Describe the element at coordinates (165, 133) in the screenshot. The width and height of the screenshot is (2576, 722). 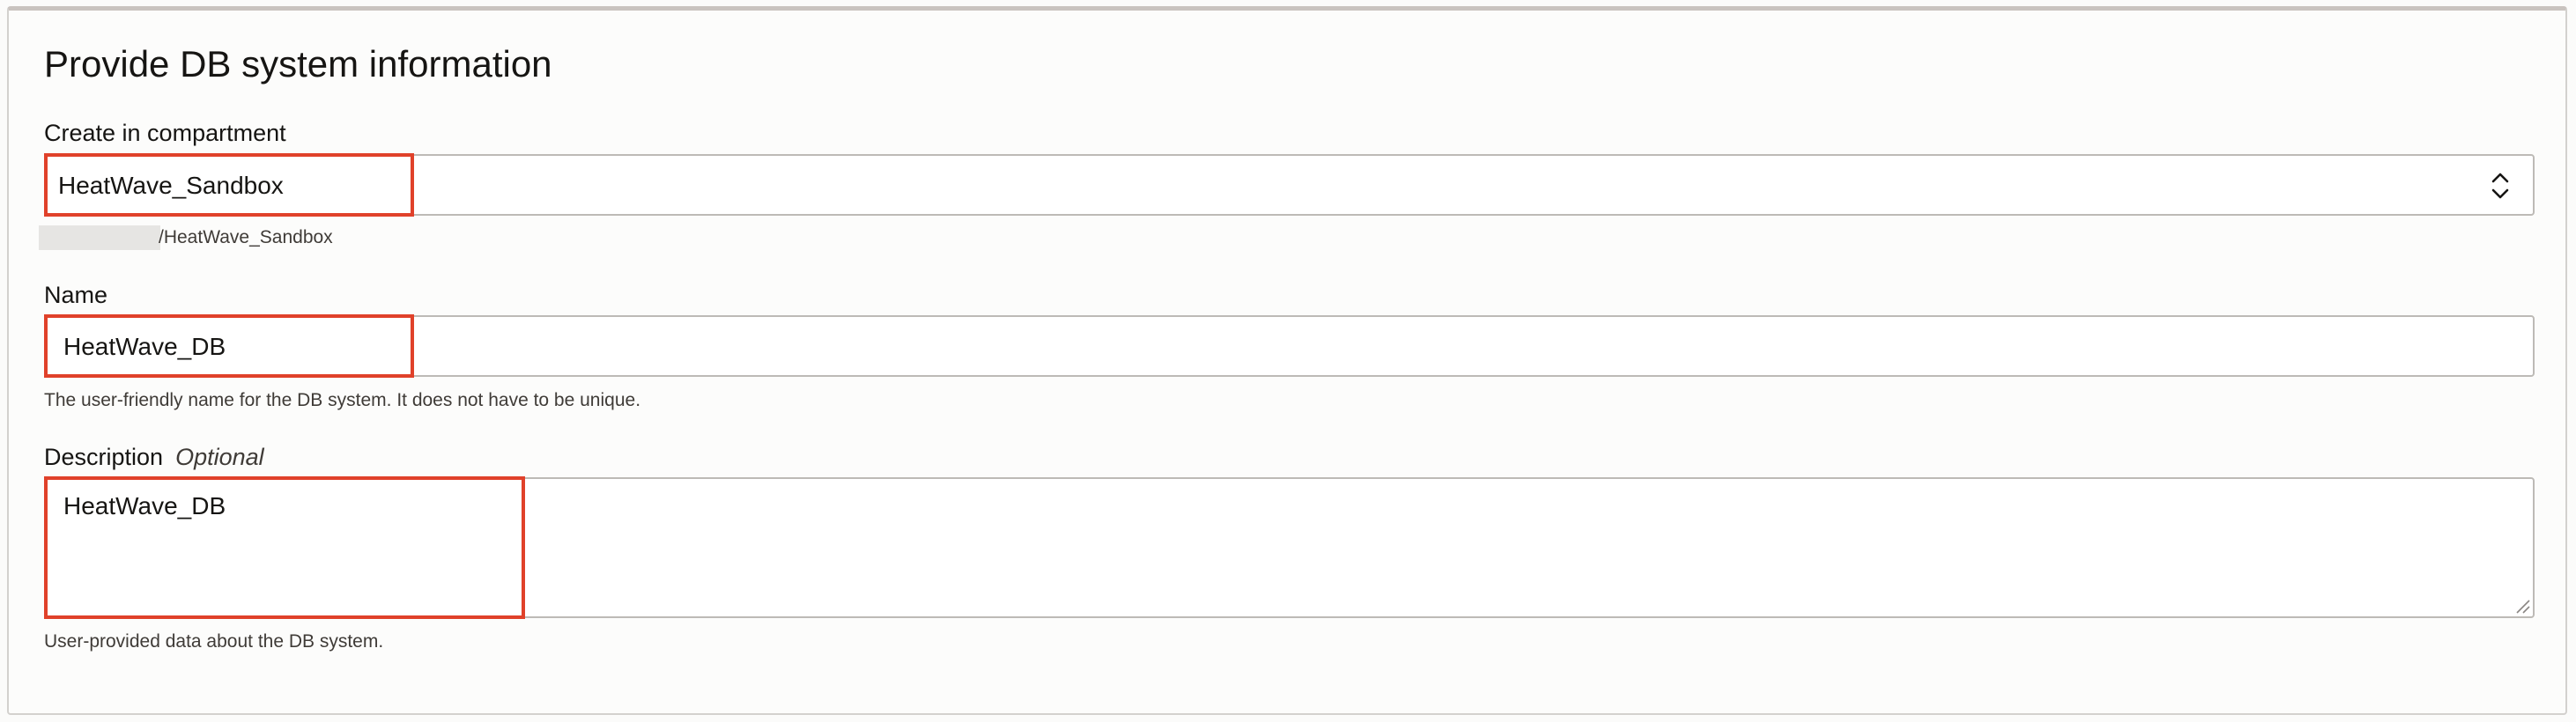
I see `compartment-label: Create in compartment` at that location.